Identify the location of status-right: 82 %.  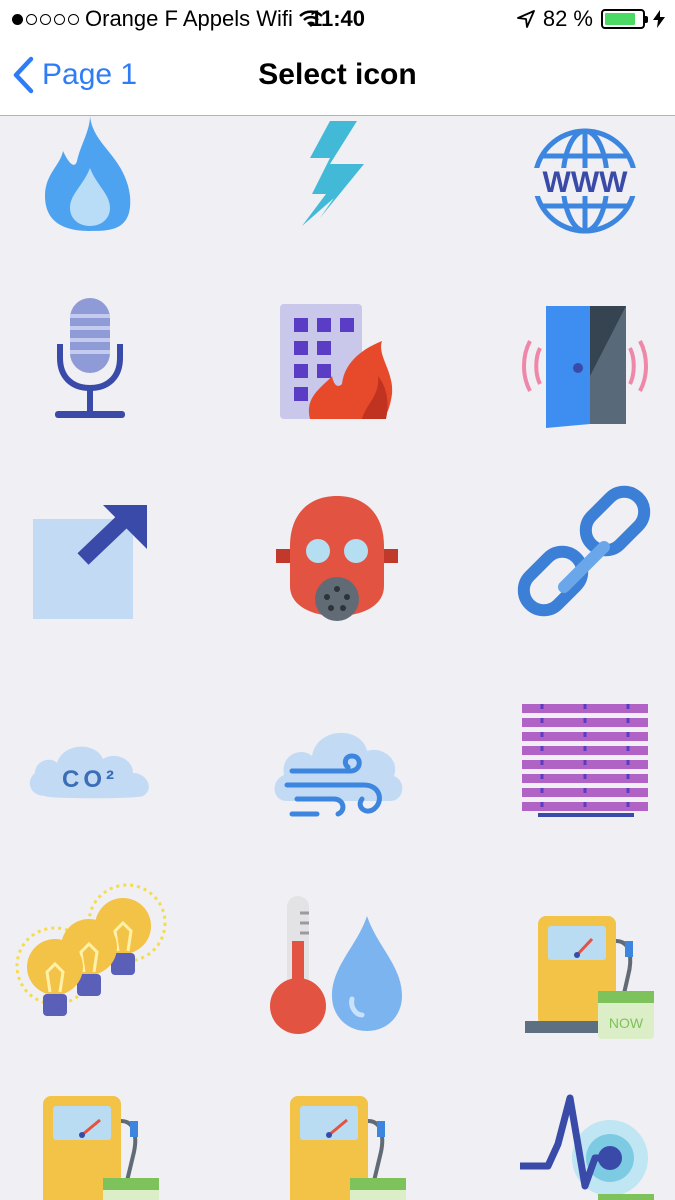
(590, 19).